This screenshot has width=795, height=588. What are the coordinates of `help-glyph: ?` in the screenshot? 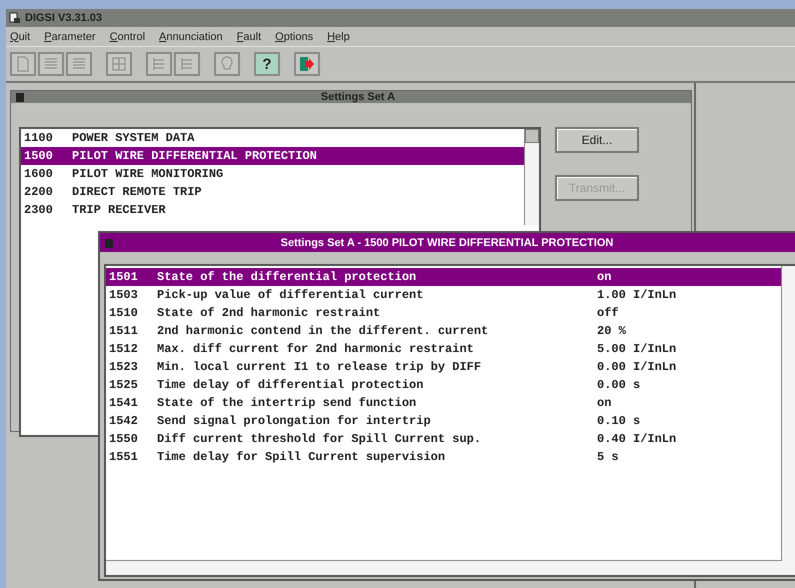 It's located at (267, 64).